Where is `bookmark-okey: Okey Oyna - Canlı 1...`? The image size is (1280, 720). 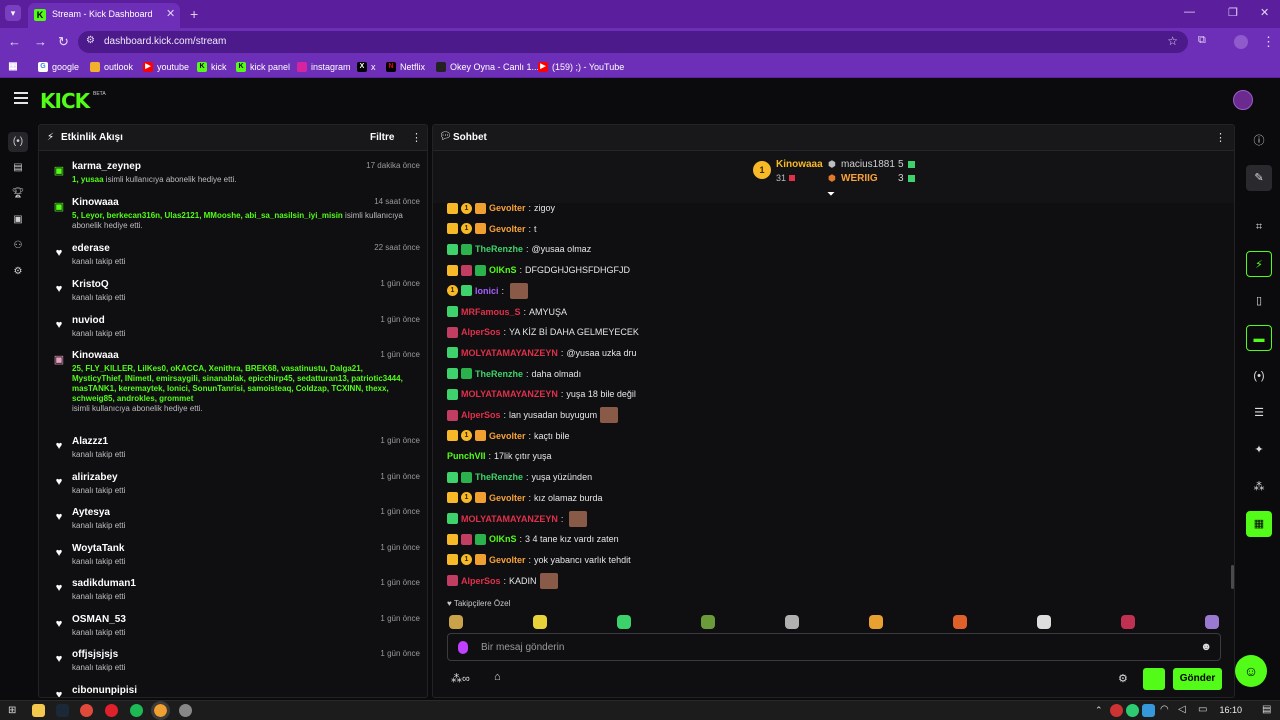 bookmark-okey: Okey Oyna - Canlı 1... is located at coordinates (487, 67).